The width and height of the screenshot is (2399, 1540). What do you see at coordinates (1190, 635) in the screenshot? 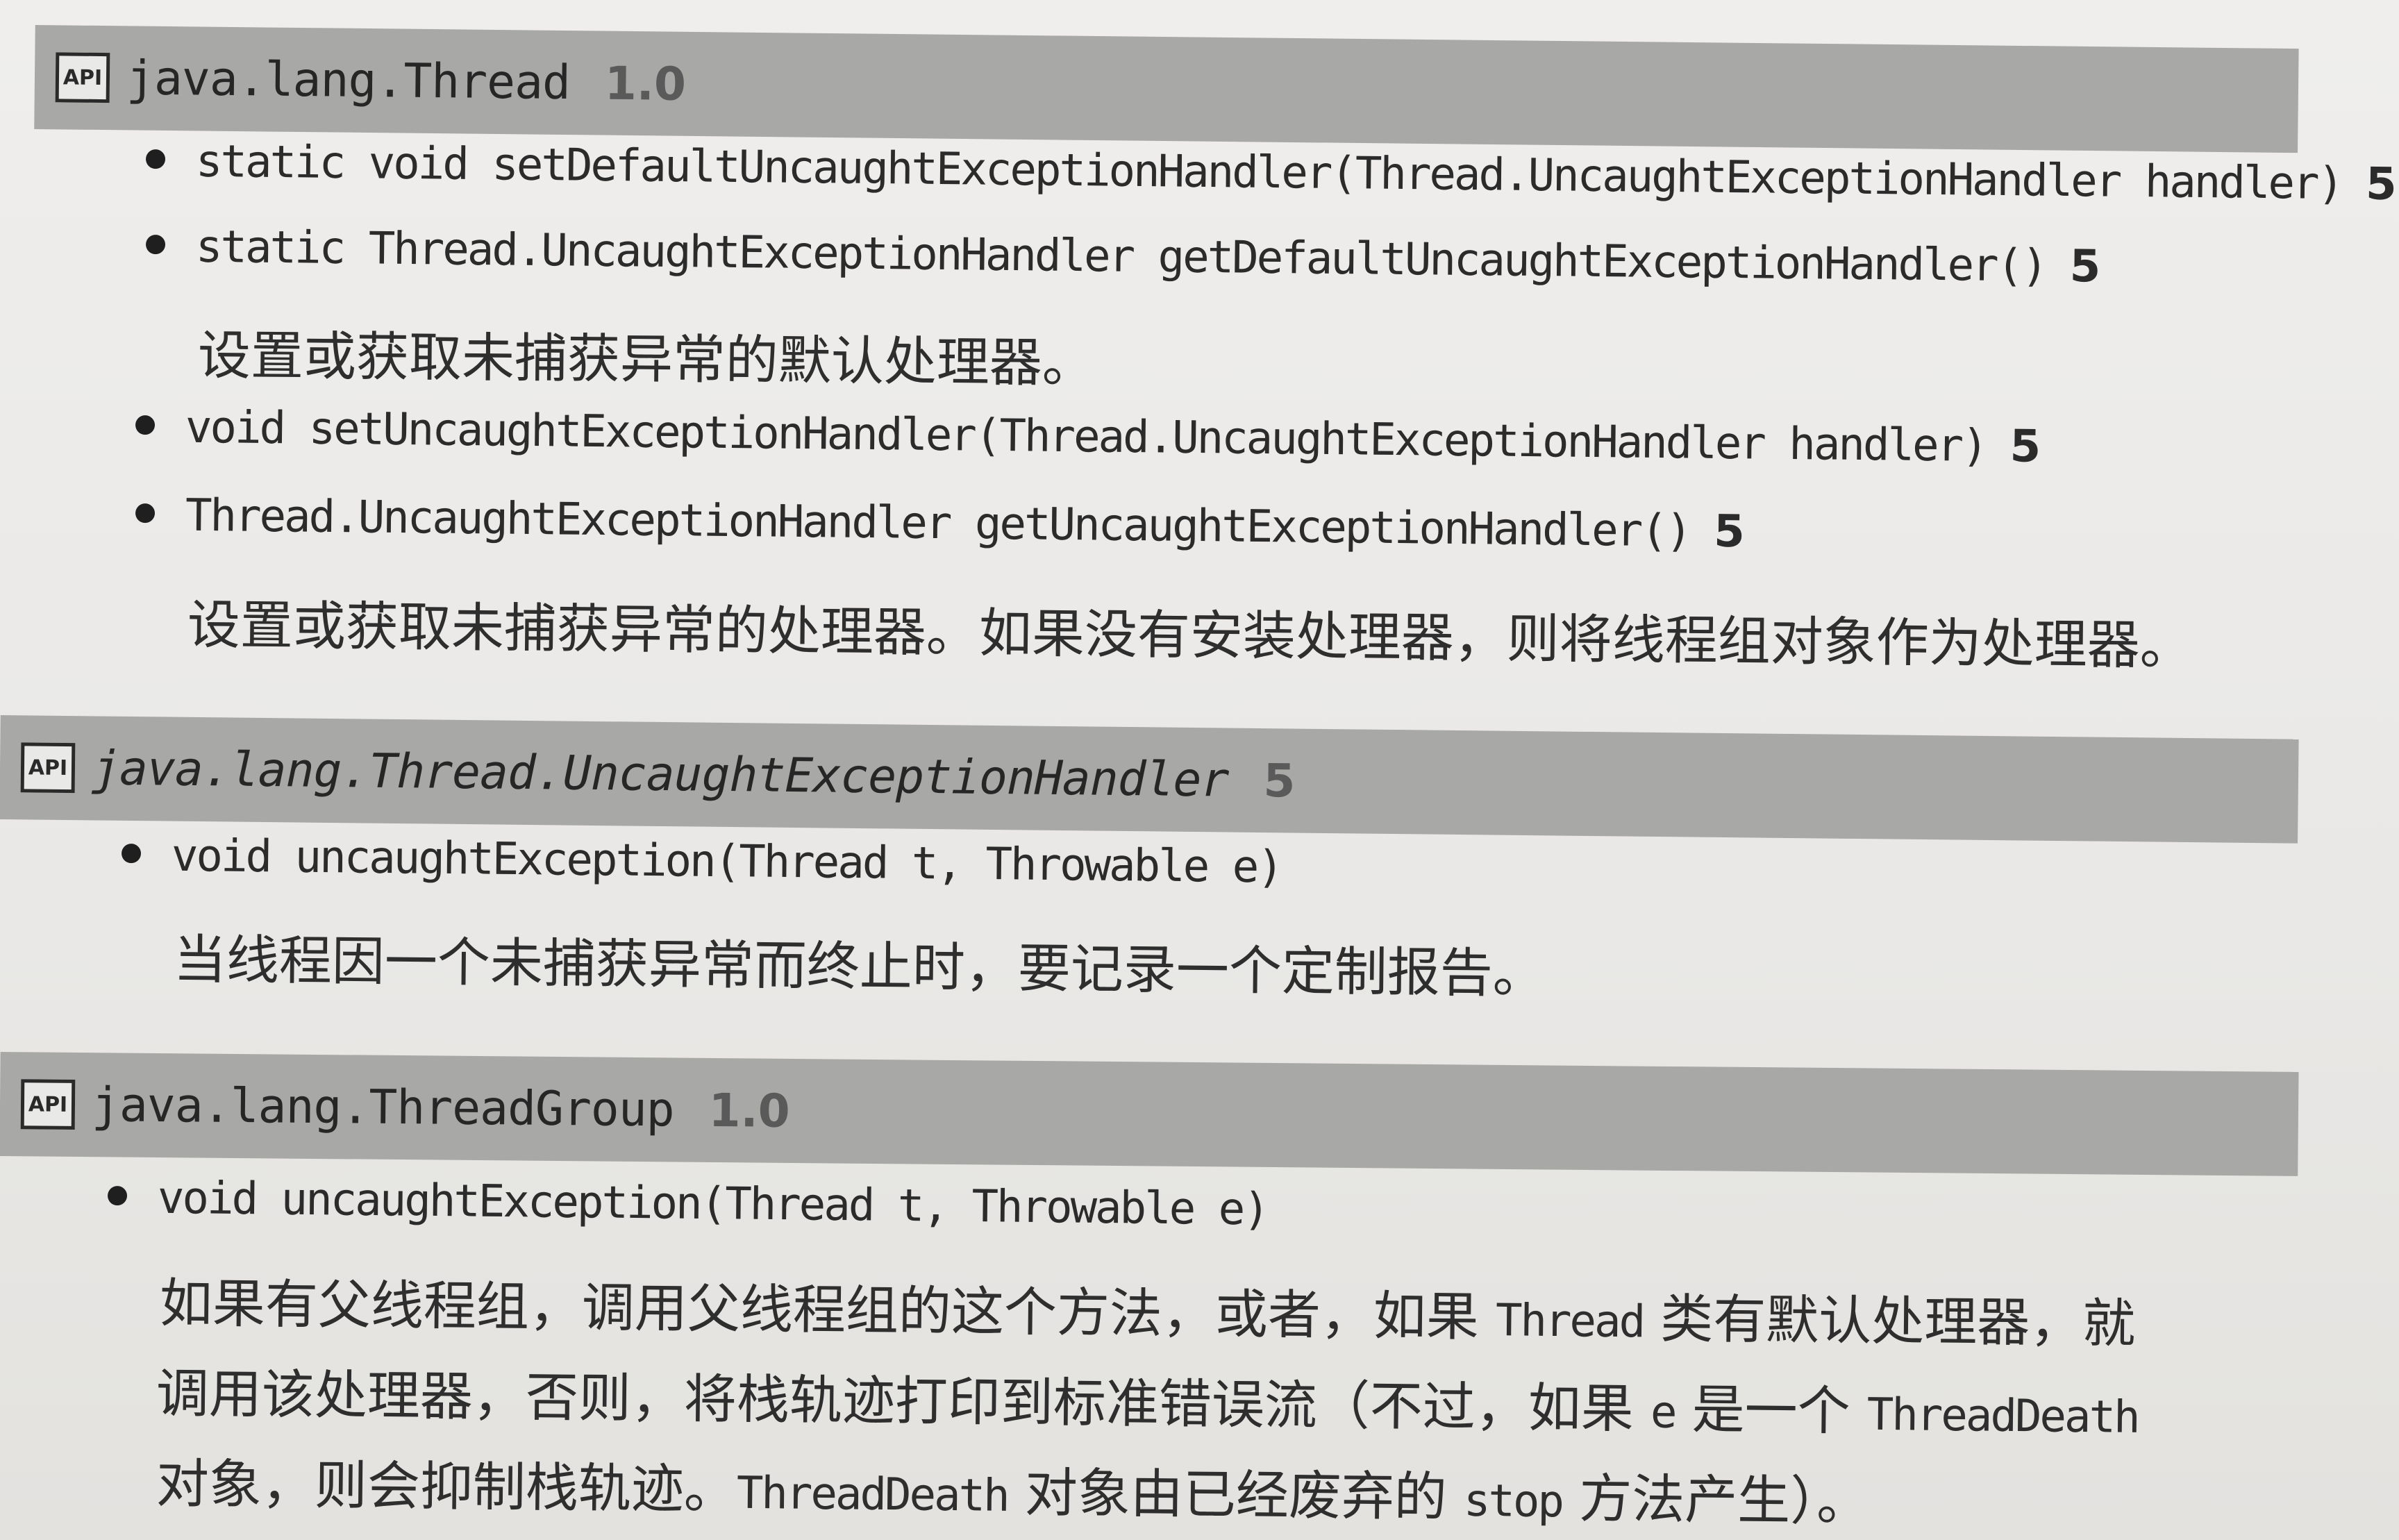
I see `method-description: 设置或获取未捕获异常的处理器。如果没有安装处理器，则将线程组对象作为处理器。` at bounding box center [1190, 635].